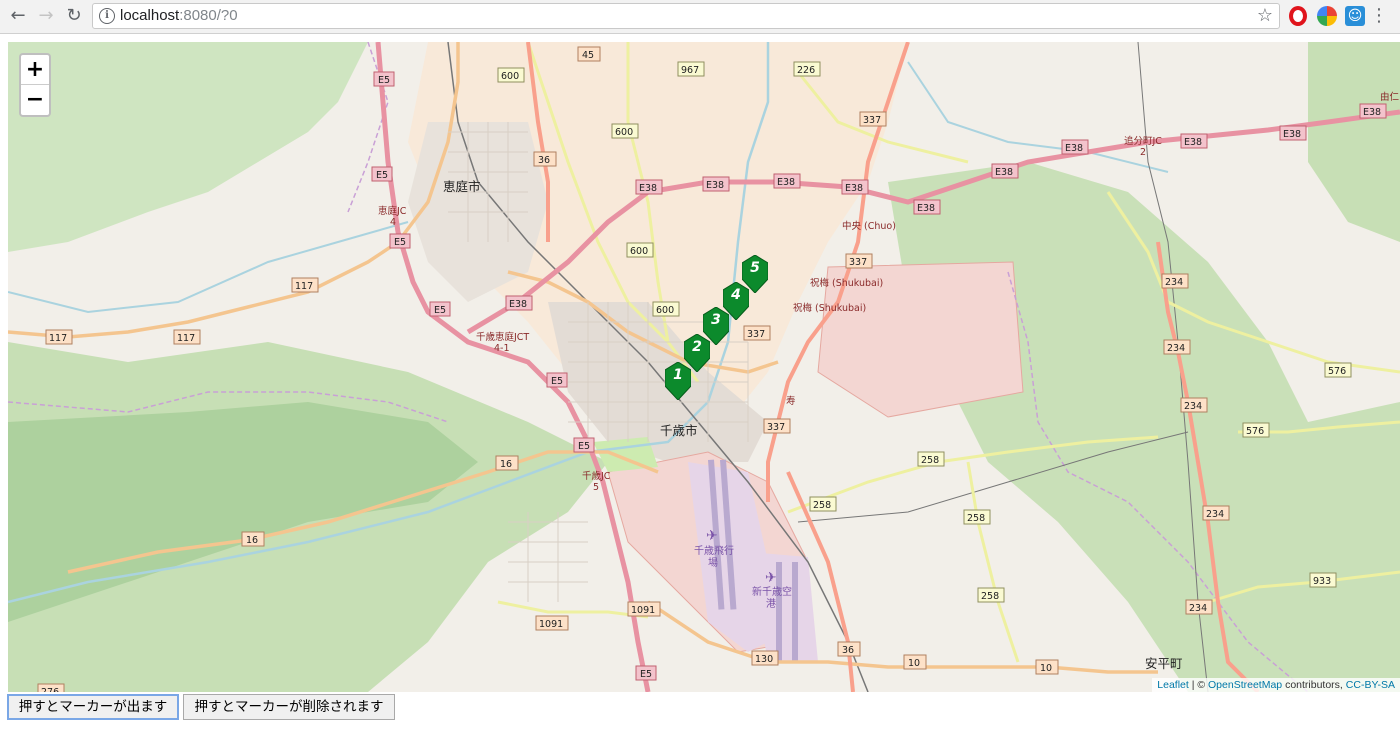 This screenshot has width=1400, height=740. Describe the element at coordinates (771, 604) in the screenshot. I see `label-airport-2b: 港` at that location.